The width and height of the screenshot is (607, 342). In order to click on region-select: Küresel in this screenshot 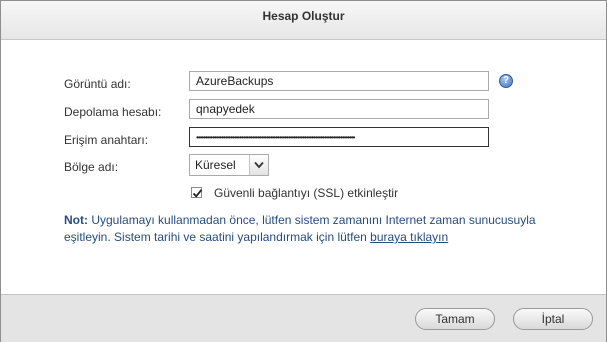, I will do `click(229, 165)`.